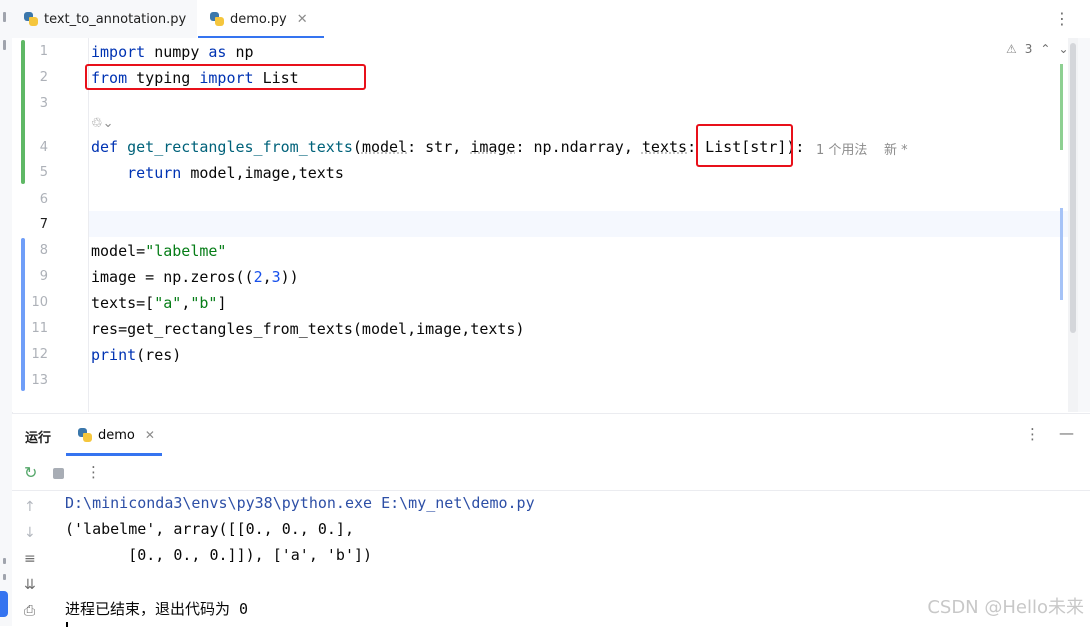 This screenshot has width=1090, height=627. What do you see at coordinates (195, 277) in the screenshot?
I see `code-line-9: image = np.zeros((2,3))` at bounding box center [195, 277].